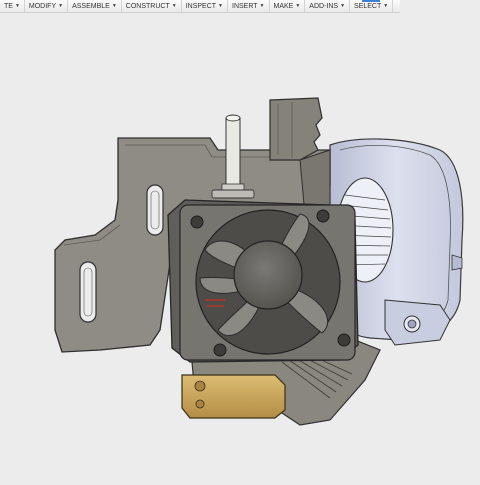  I want to click on toolbar-item-modify: MODIFY ▼, so click(47, 6).